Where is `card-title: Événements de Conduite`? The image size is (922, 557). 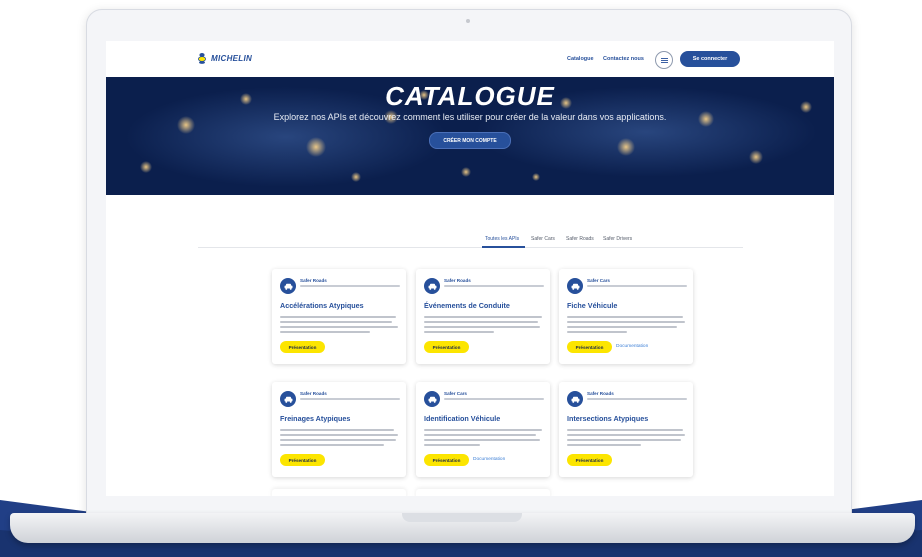 card-title: Événements de Conduite is located at coordinates (467, 305).